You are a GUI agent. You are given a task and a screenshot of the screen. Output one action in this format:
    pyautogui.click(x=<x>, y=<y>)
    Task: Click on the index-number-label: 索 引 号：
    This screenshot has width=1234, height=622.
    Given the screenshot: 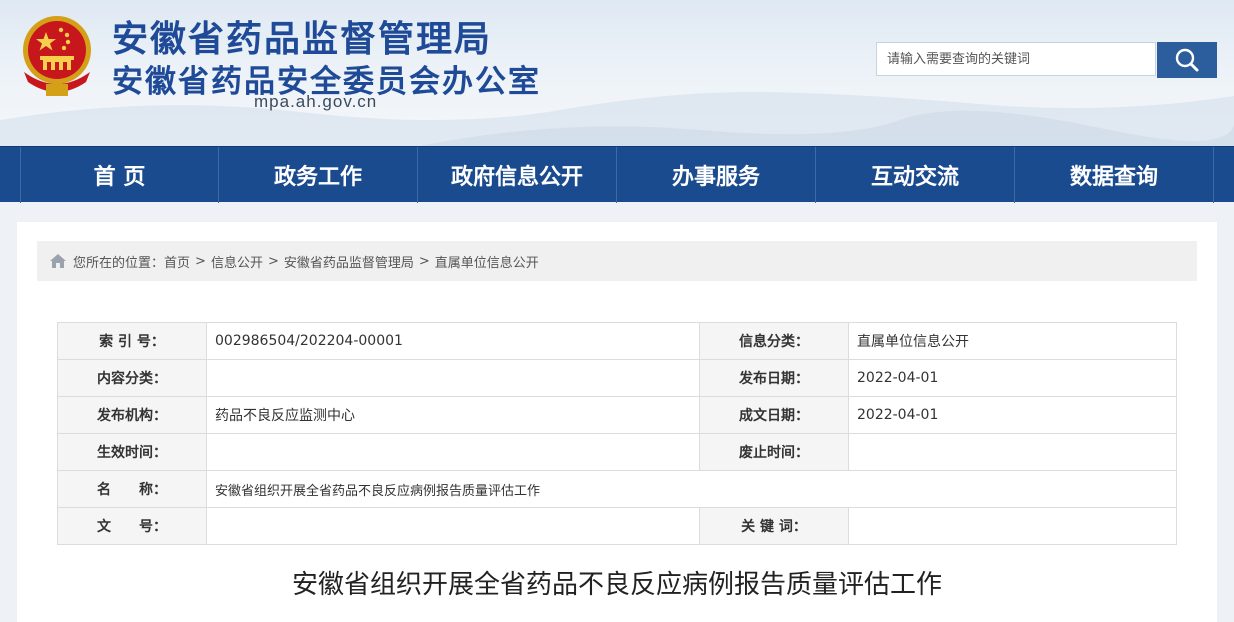 What is the action you would take?
    pyautogui.click(x=132, y=341)
    